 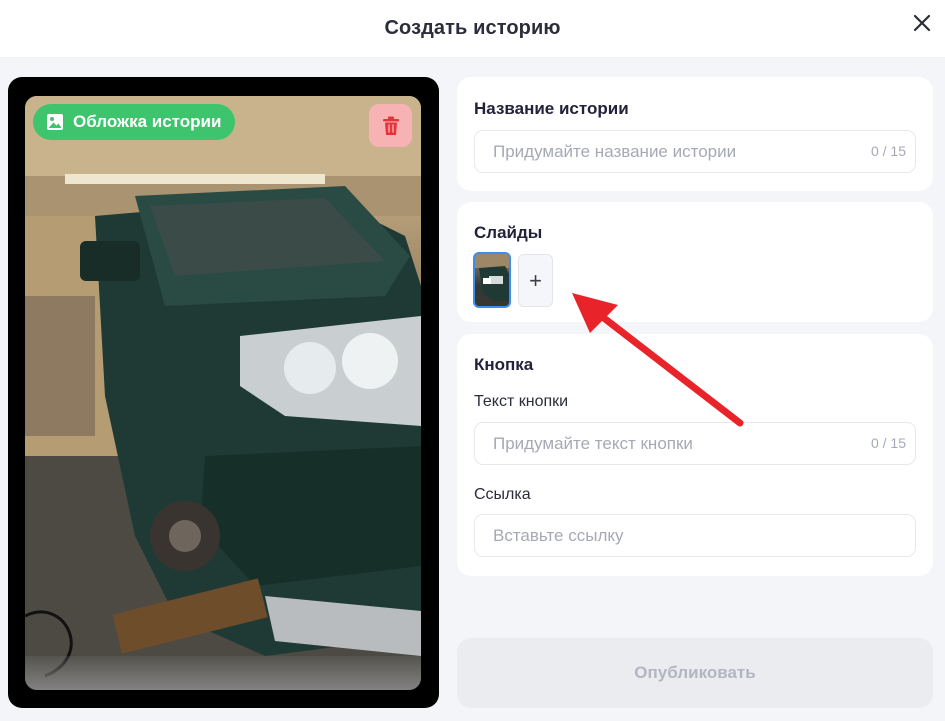 I want to click on link-label: Ссылка, so click(x=502, y=494).